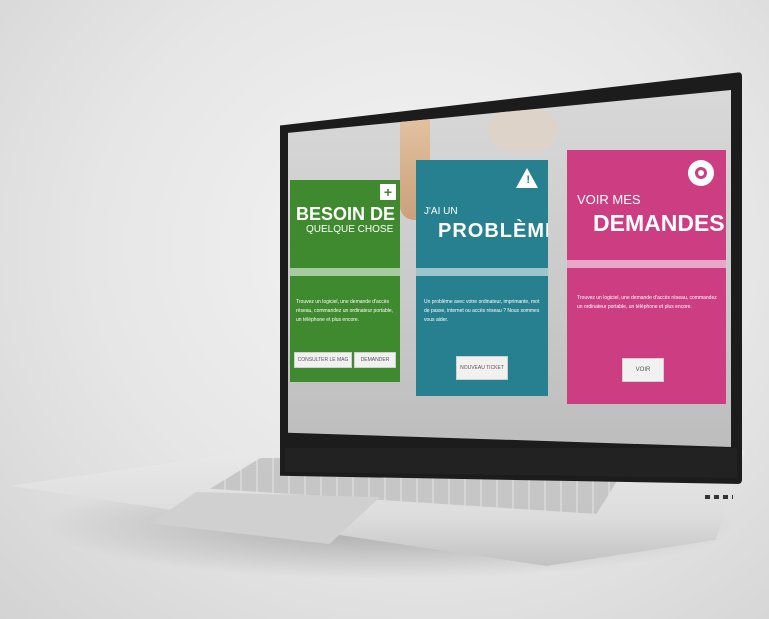 Image resolution: width=769 pixels, height=619 pixels. Describe the element at coordinates (346, 214) in the screenshot. I see `card-title: BESOIN DE` at that location.